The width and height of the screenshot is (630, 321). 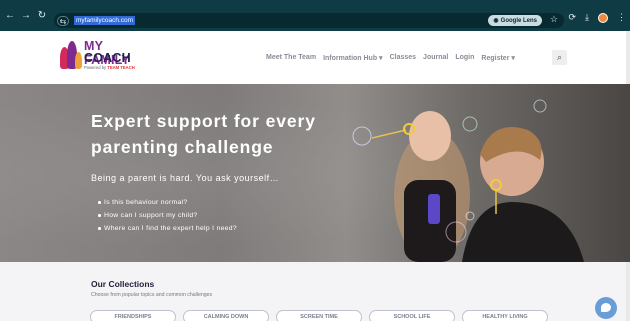 What do you see at coordinates (10, 15) in the screenshot?
I see `back-icon: ←` at bounding box center [10, 15].